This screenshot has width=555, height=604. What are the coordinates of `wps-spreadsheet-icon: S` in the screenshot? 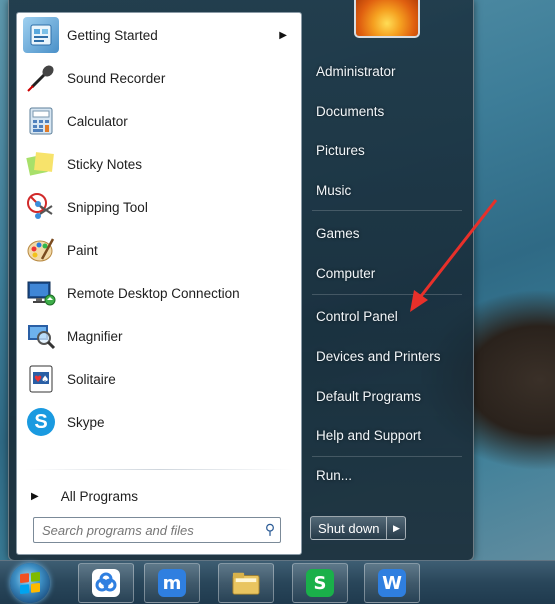 It's located at (320, 583).